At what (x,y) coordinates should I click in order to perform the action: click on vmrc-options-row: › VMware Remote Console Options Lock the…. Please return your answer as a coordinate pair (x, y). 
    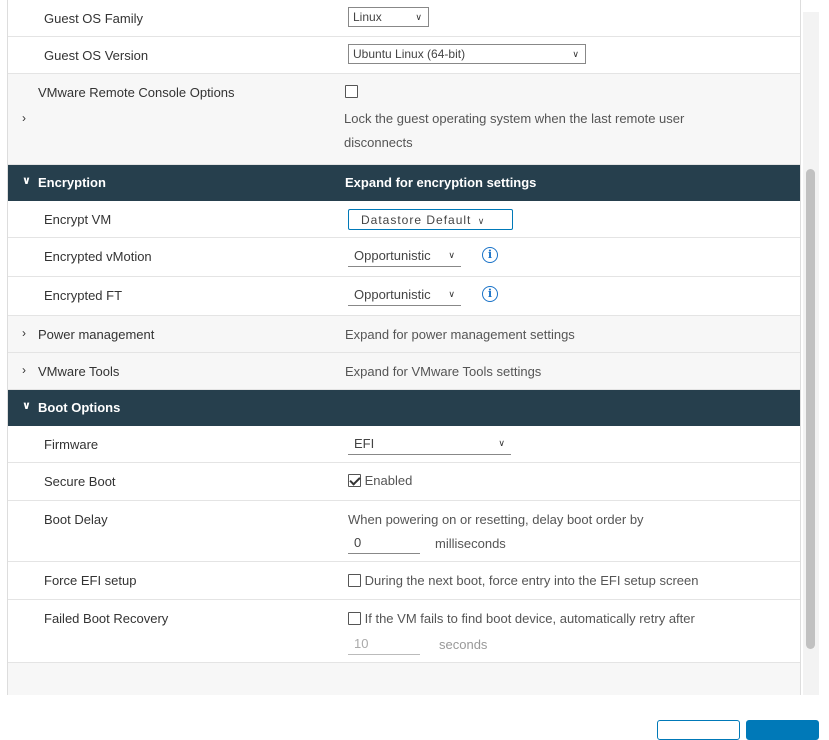
    Looking at the image, I should click on (404, 119).